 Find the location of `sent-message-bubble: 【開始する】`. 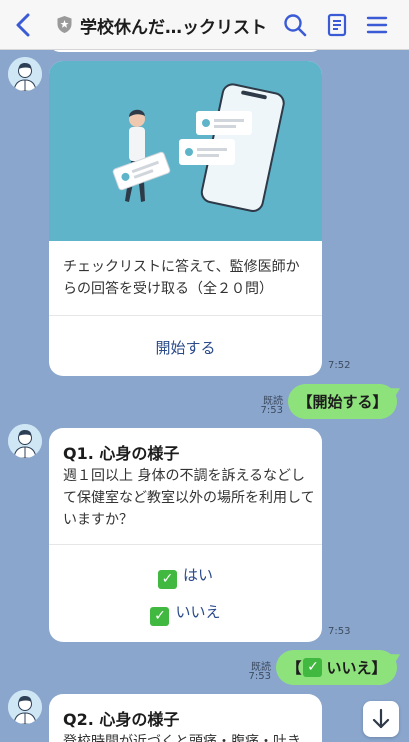

sent-message-bubble: 【開始する】 is located at coordinates (342, 401).